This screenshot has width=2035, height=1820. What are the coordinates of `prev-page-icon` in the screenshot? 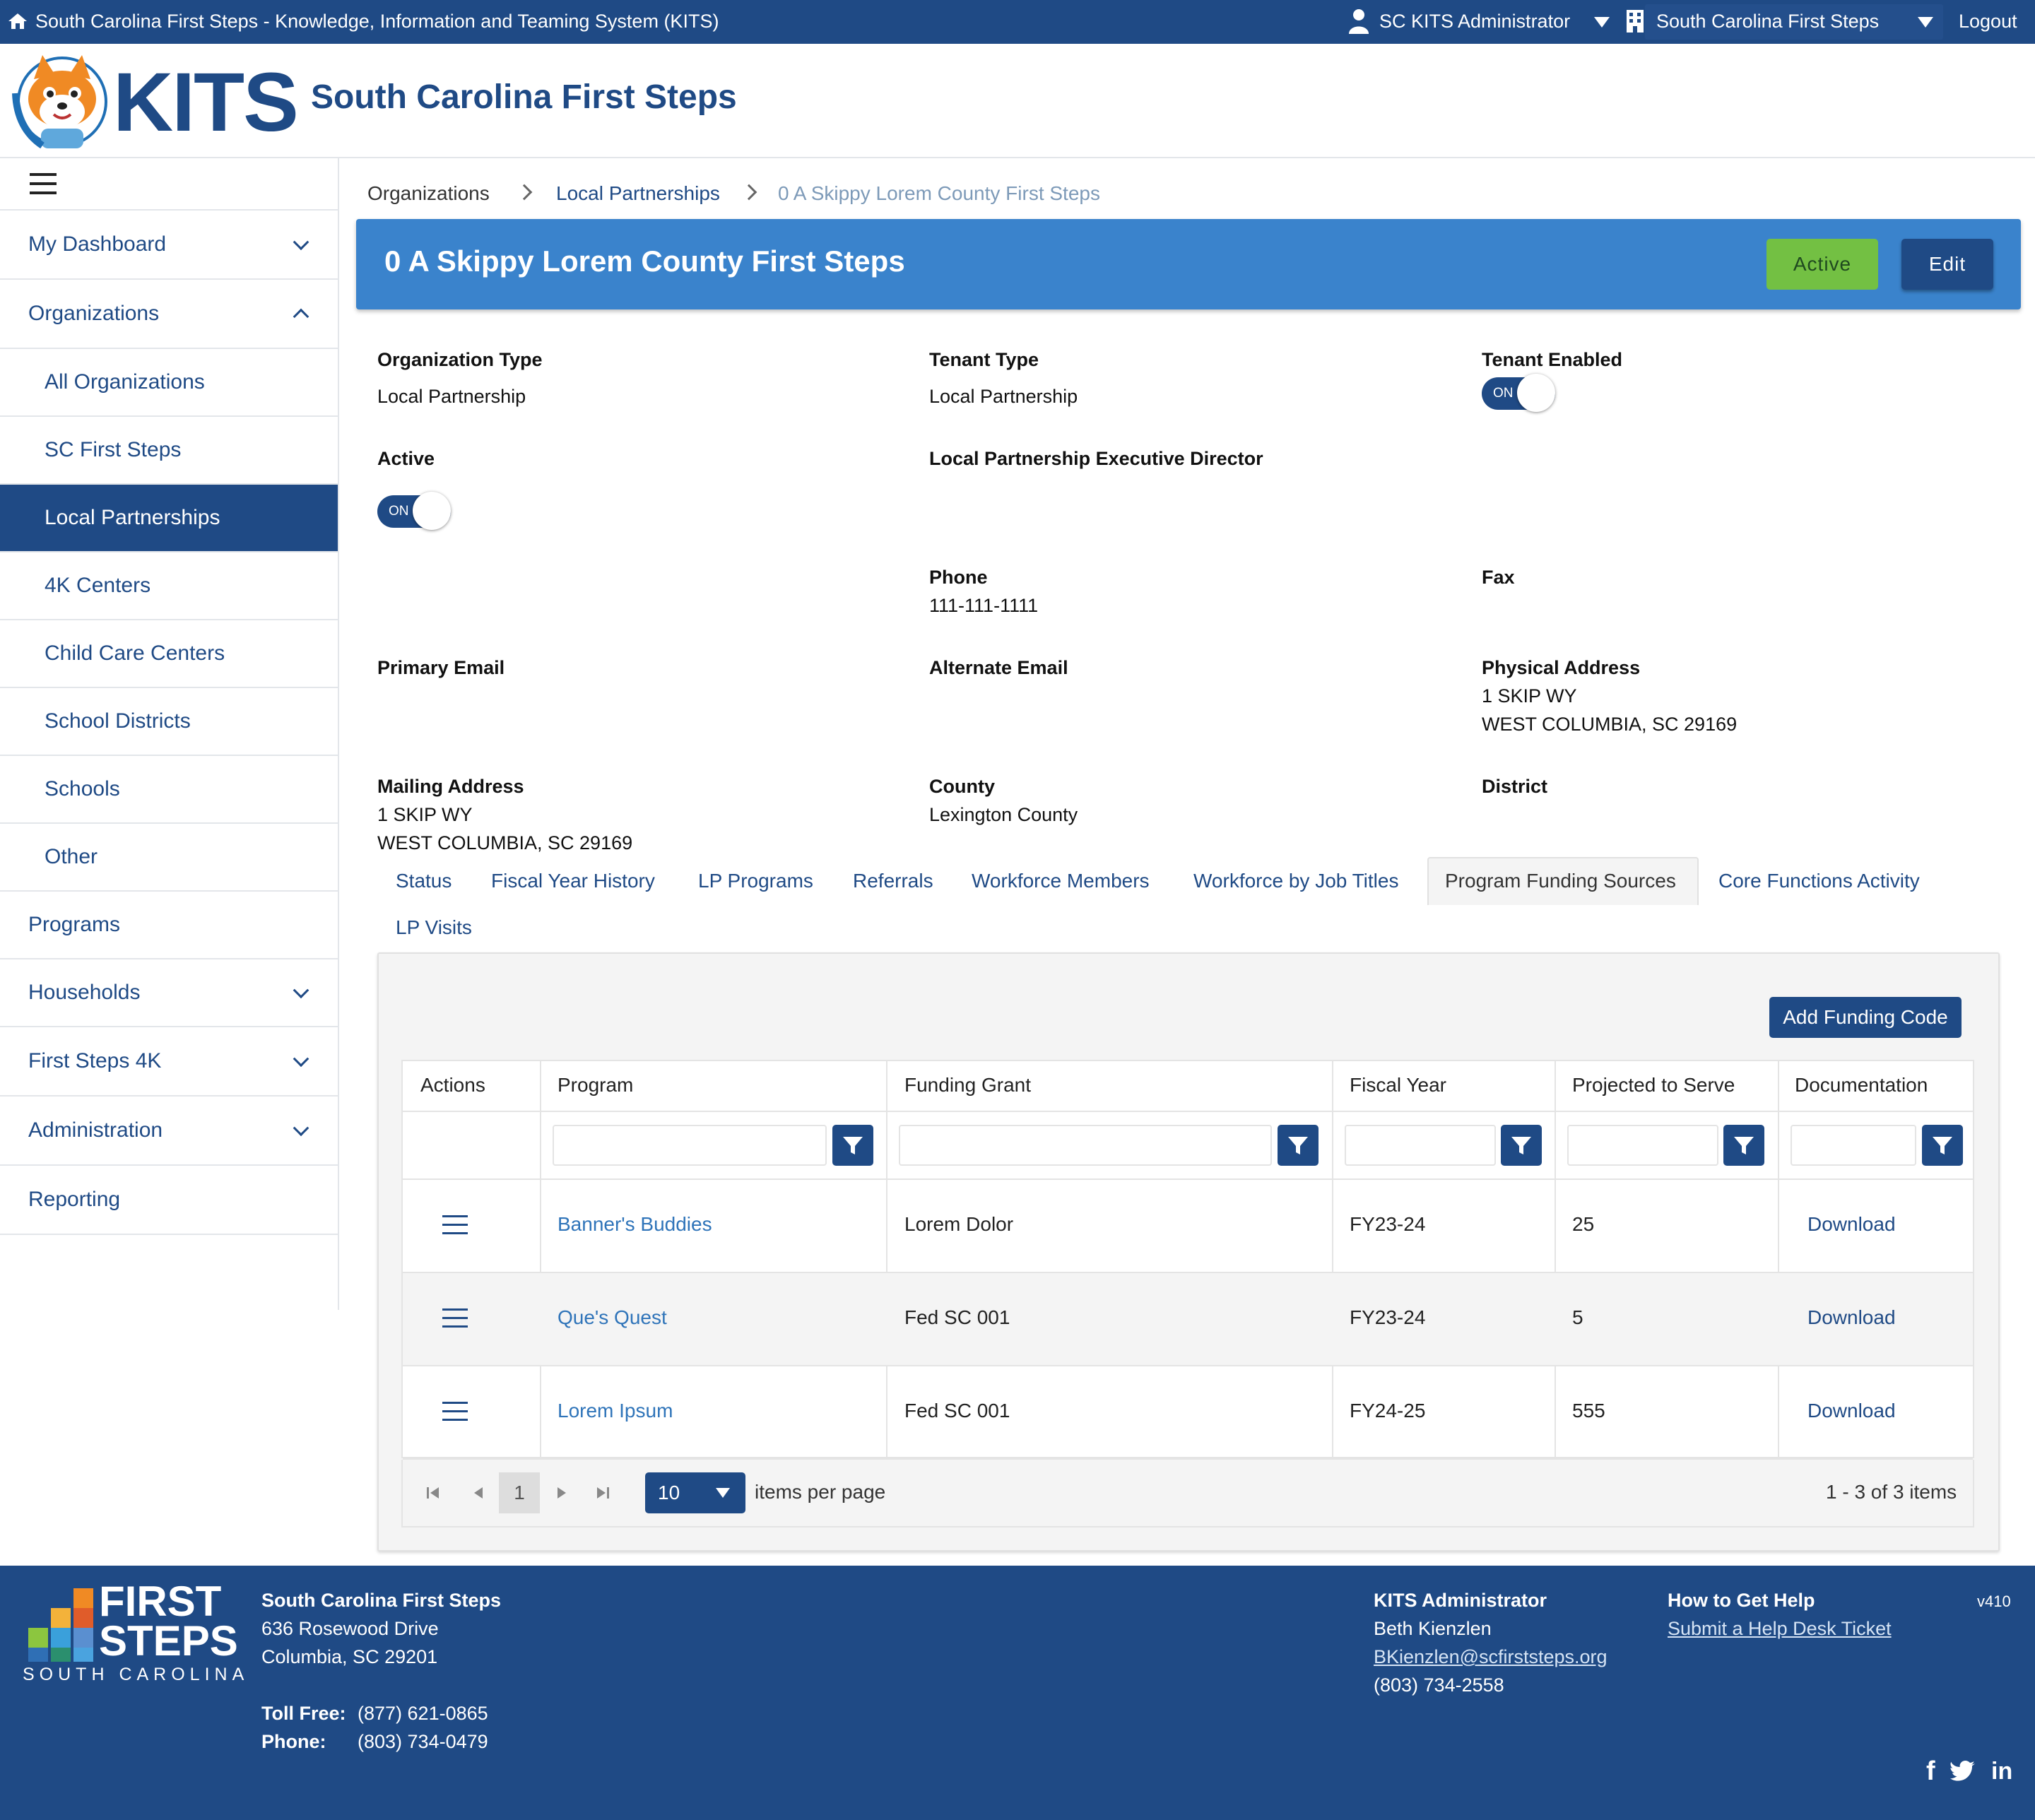 It's located at (478, 1493).